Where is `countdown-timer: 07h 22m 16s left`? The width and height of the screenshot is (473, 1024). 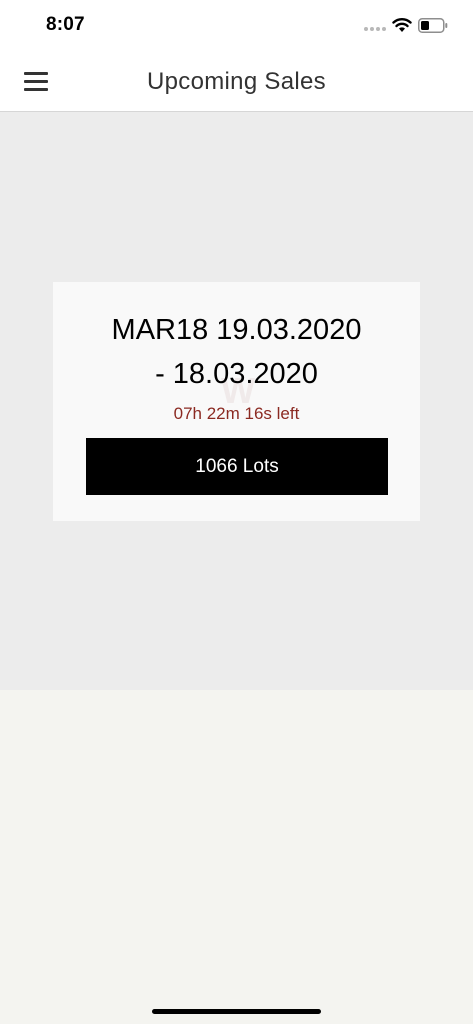
countdown-timer: 07h 22m 16s left is located at coordinates (236, 413).